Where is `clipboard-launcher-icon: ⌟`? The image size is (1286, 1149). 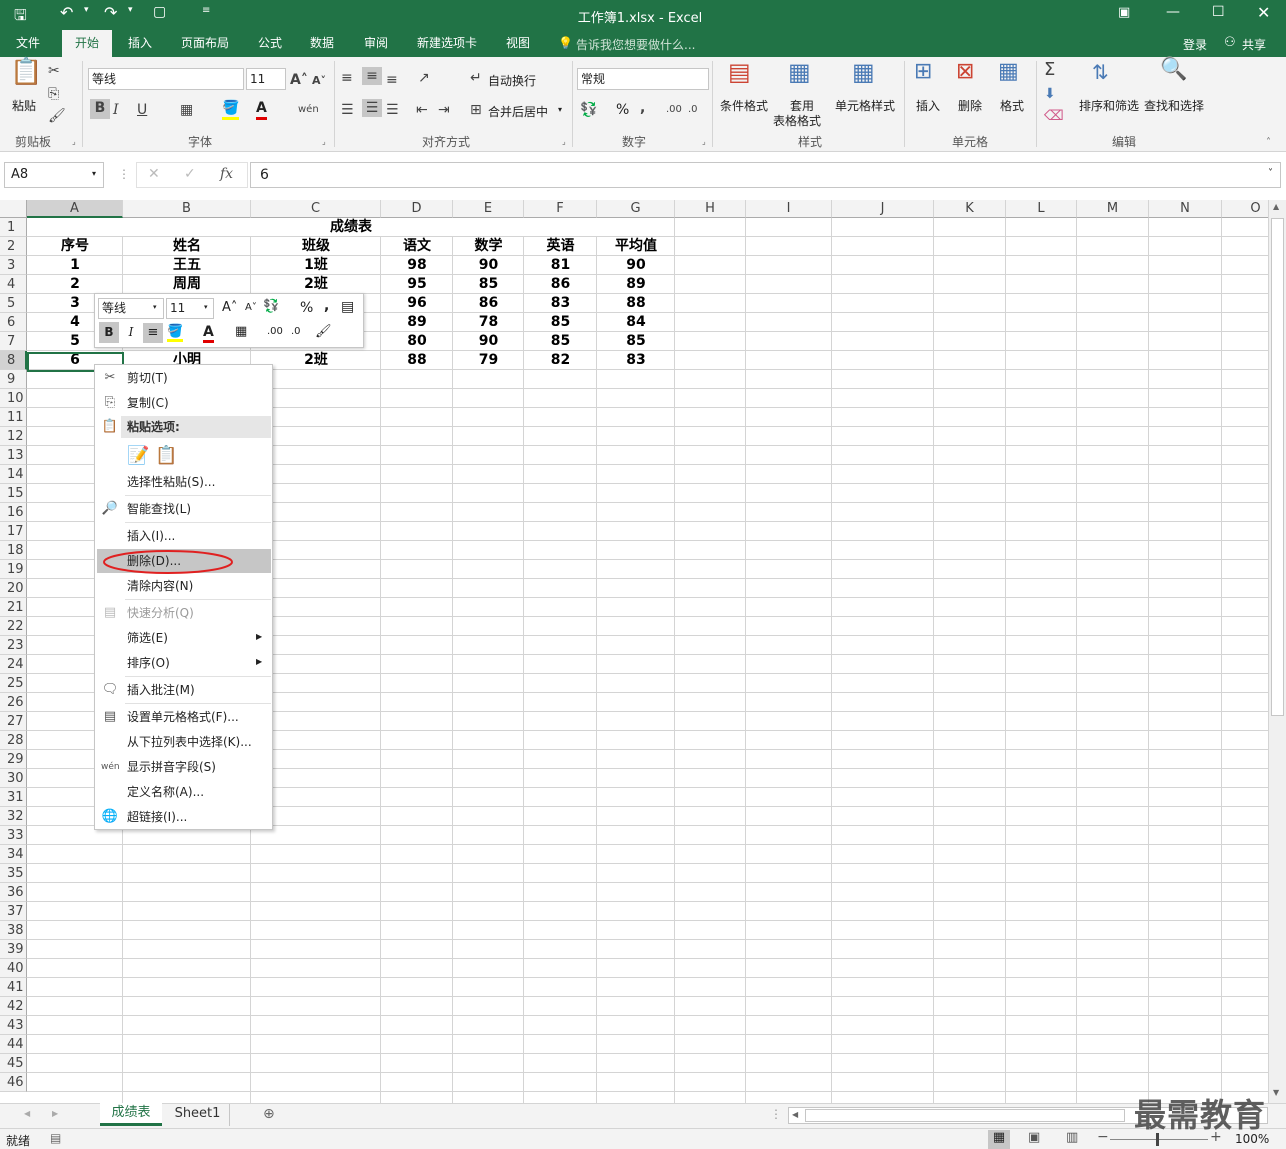 clipboard-launcher-icon: ⌟ is located at coordinates (74, 141).